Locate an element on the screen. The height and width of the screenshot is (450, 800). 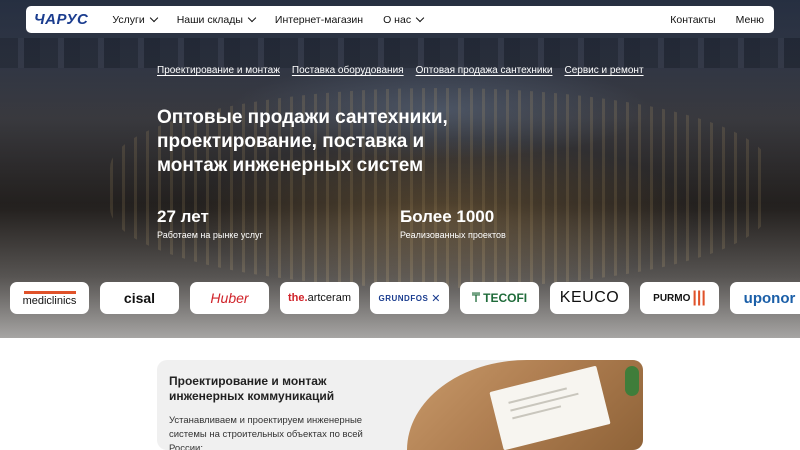
brand-logo-purmo: PURMO ||| is located at coordinates (679, 298).